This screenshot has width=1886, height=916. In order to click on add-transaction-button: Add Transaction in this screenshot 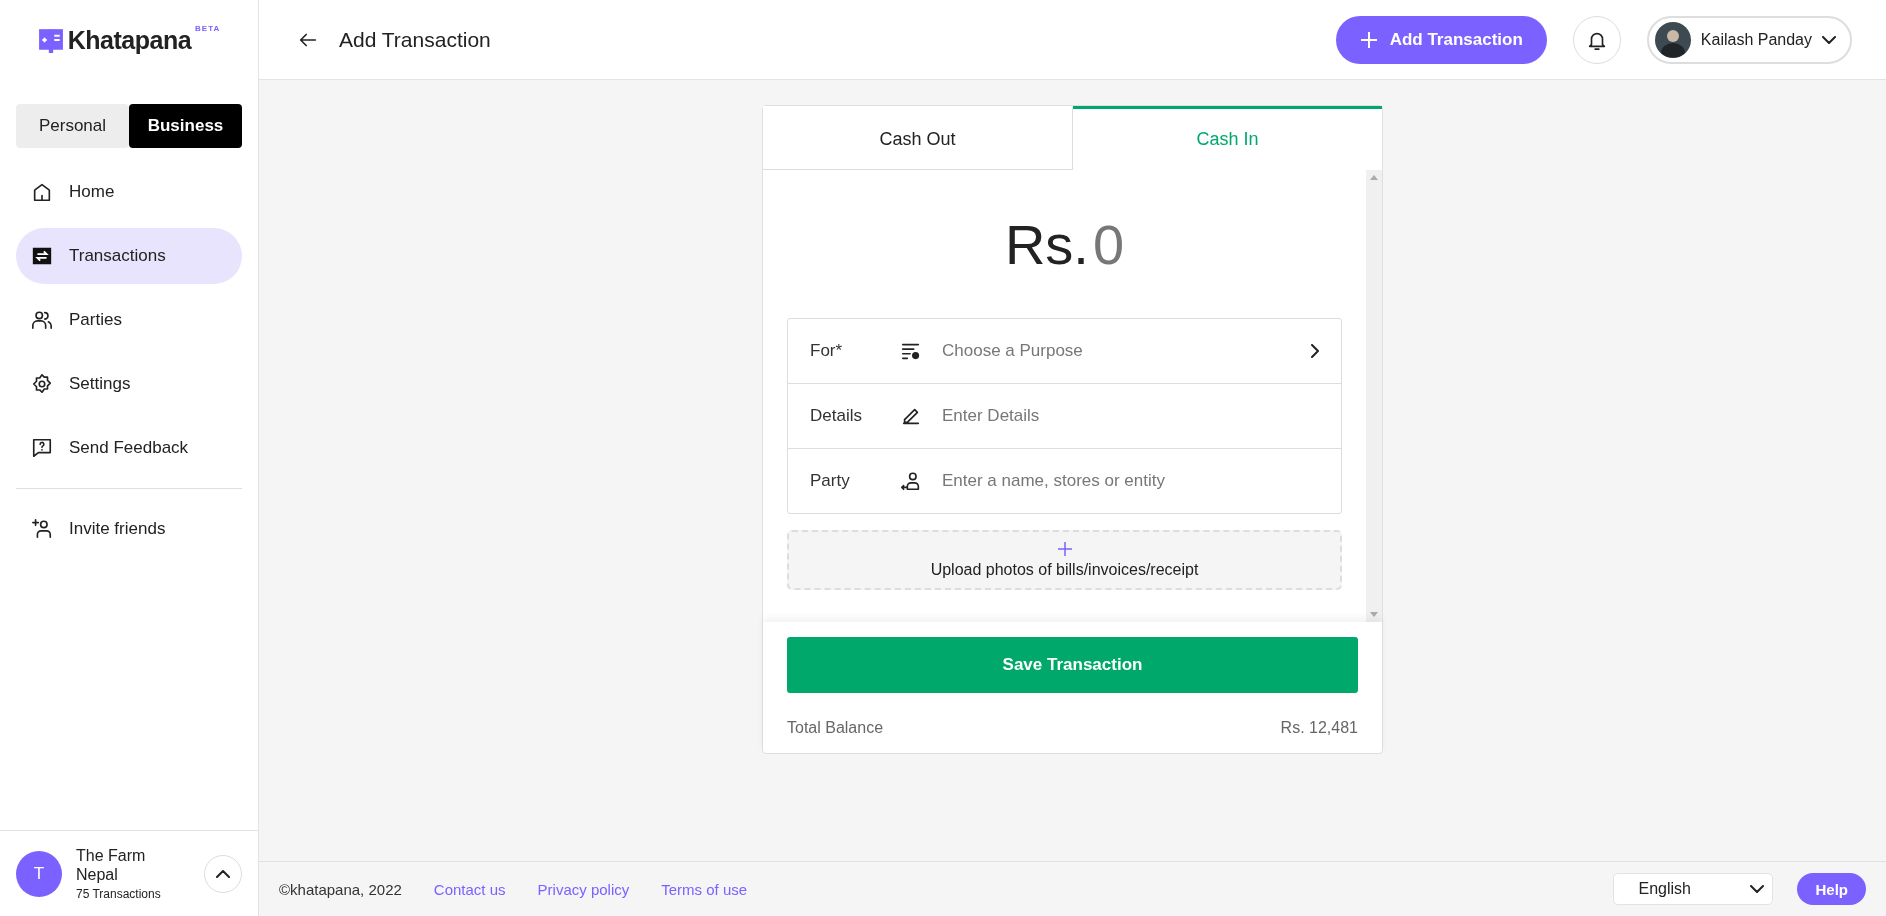, I will do `click(1441, 39)`.